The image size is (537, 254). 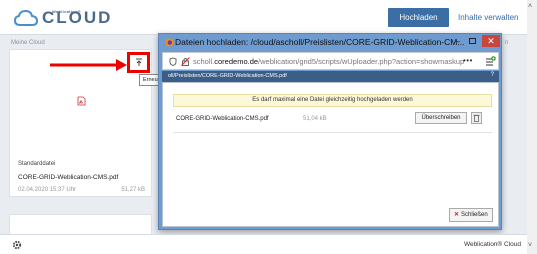 I want to click on upload-file-name: CORE-GRID-Weblication-CMS.pdf, so click(x=222, y=119).